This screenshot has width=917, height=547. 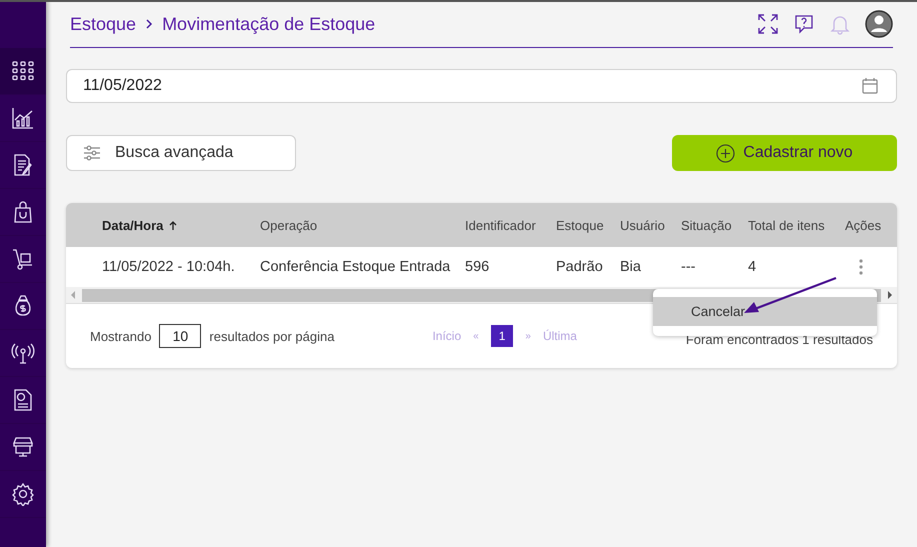 I want to click on table-cell: 4, so click(x=752, y=267).